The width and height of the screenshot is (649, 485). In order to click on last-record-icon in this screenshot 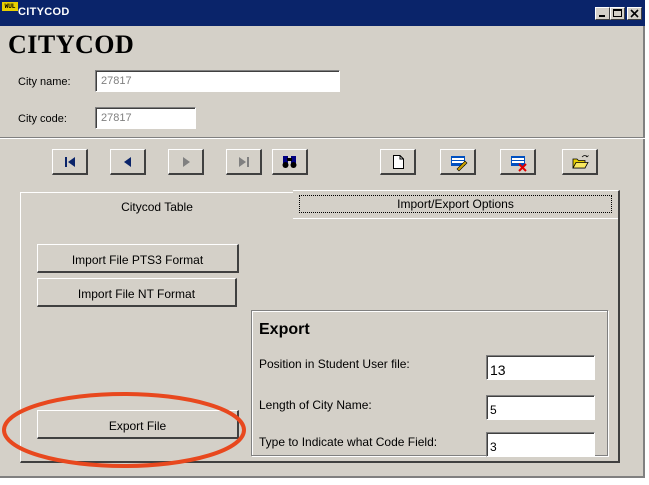, I will do `click(244, 162)`.